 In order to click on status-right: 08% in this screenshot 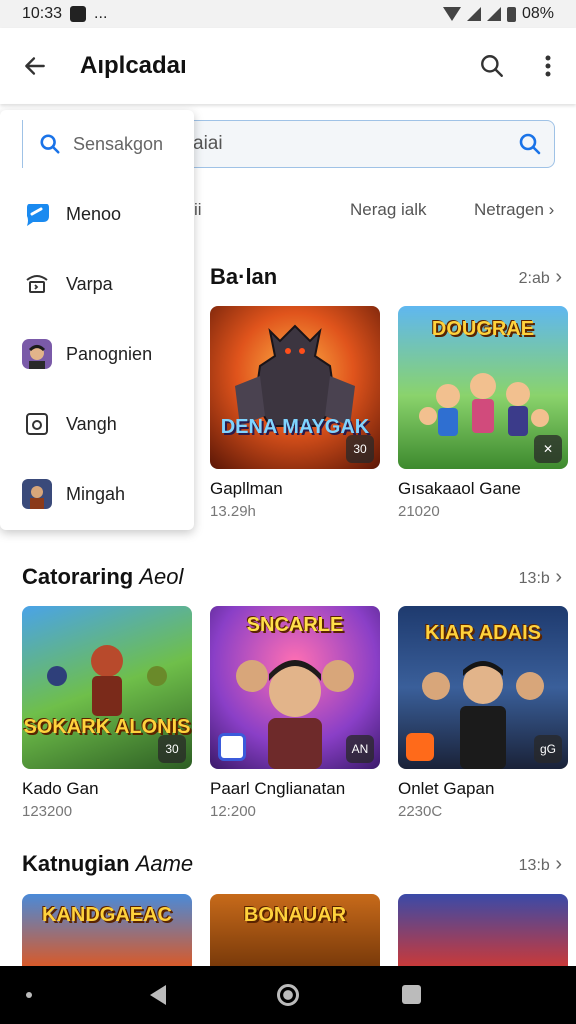, I will do `click(498, 14)`.